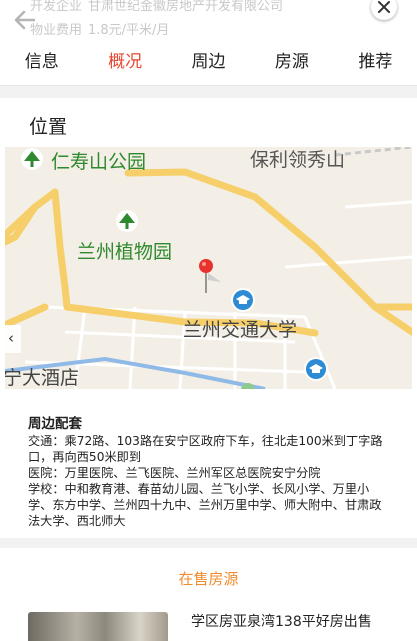  I want to click on map-label-park1: 仁寿山公园, so click(99, 162).